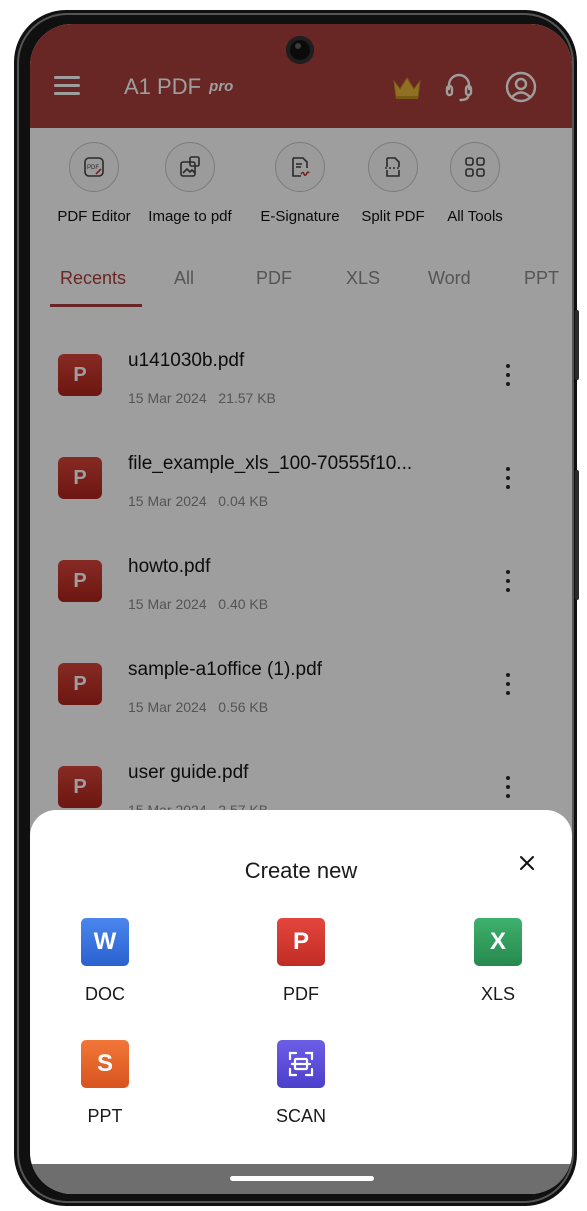 This screenshot has height=1211, width=587. I want to click on excel-doc-icon: X, so click(498, 942).